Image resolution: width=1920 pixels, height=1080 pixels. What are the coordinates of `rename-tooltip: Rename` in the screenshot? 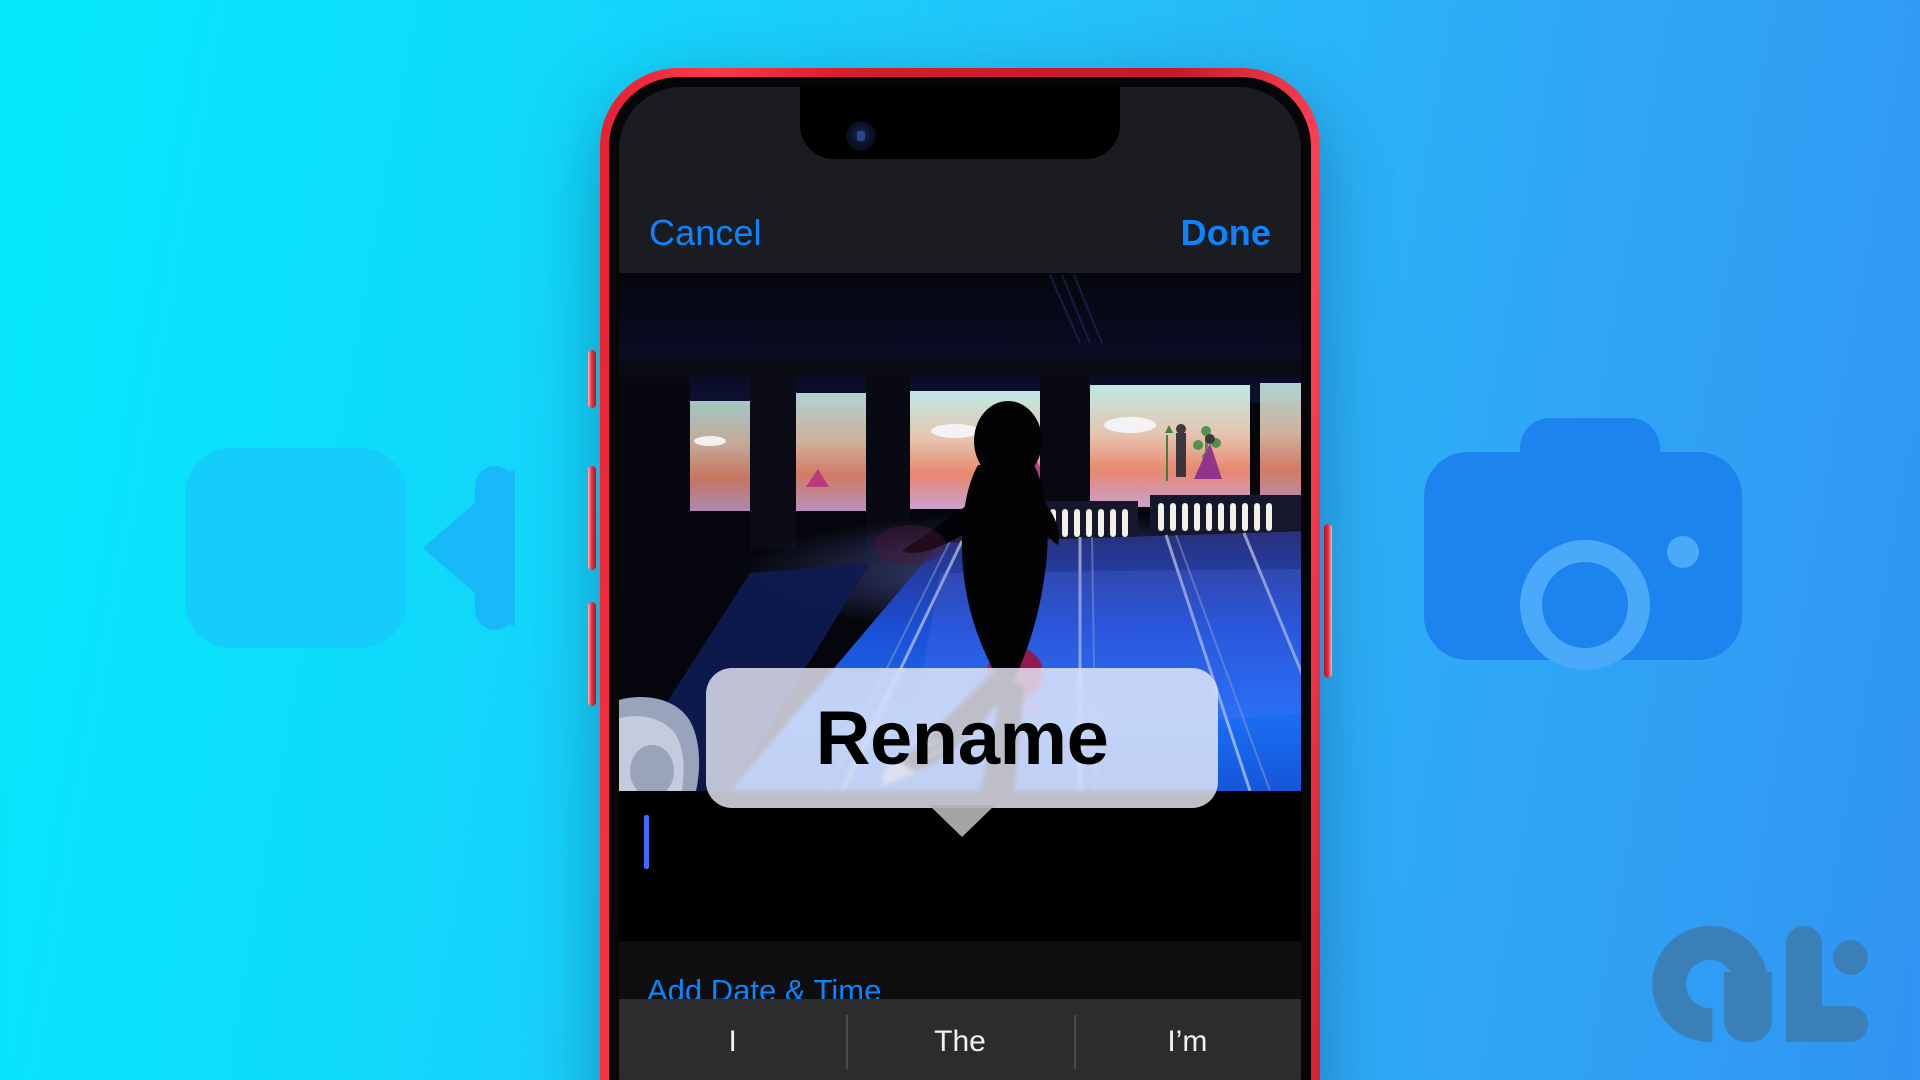 It's located at (962, 752).